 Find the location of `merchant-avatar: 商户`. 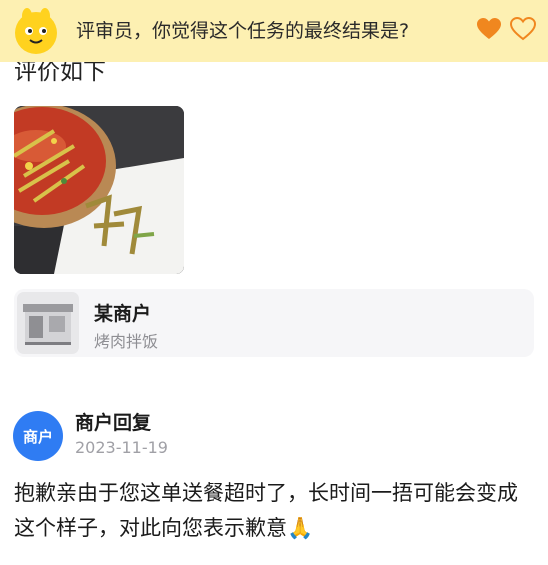

merchant-avatar: 商户 is located at coordinates (38, 436).